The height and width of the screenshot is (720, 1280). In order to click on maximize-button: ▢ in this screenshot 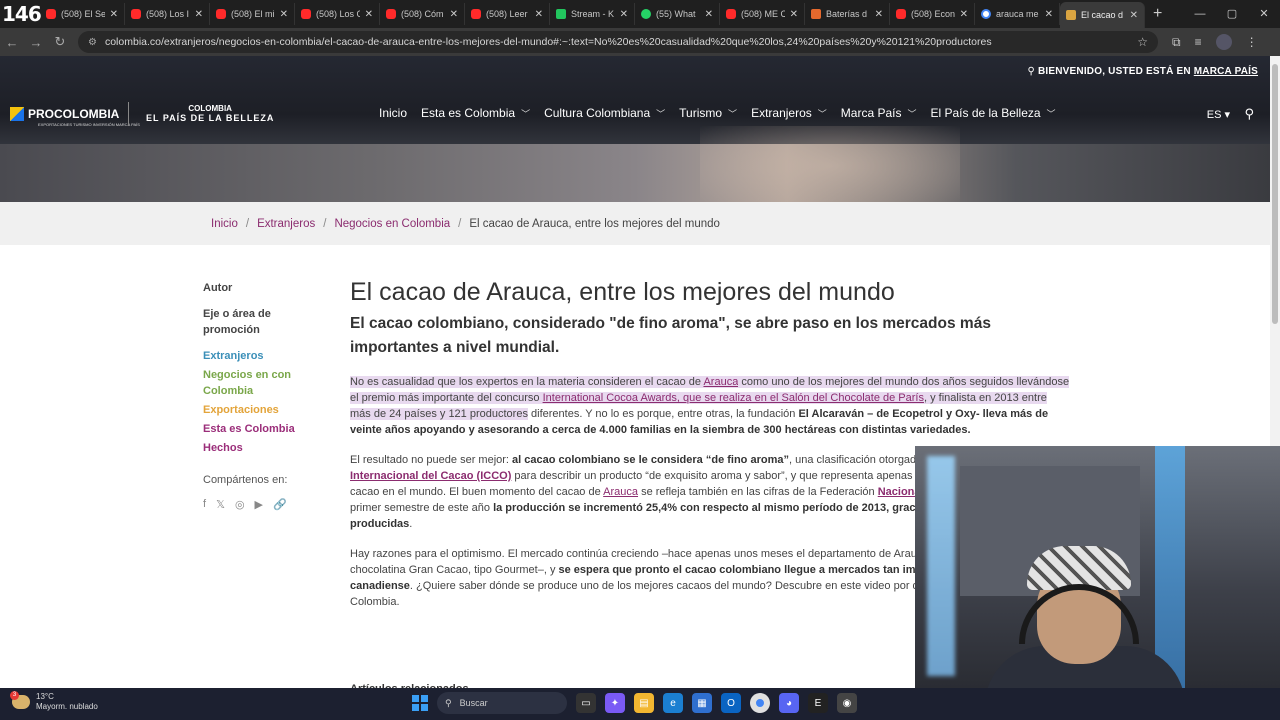, I will do `click(1232, 14)`.